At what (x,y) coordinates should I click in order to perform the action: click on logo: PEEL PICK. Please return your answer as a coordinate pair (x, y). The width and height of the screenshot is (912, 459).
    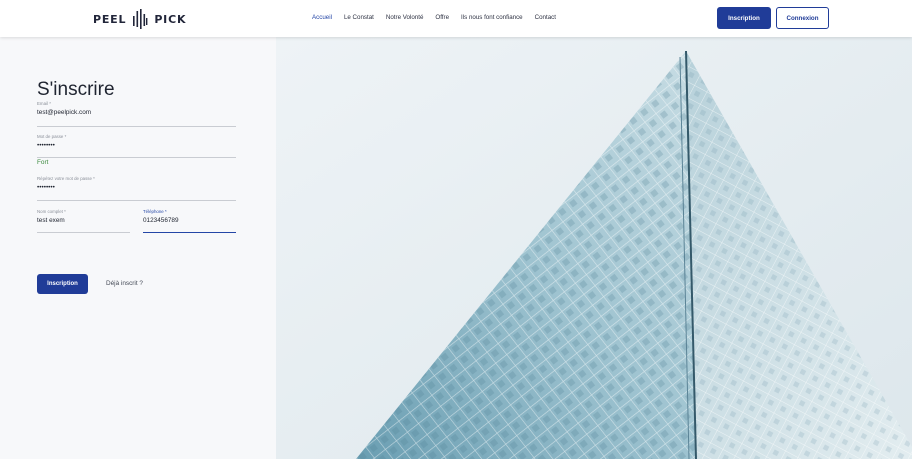
    Looking at the image, I should click on (139, 19).